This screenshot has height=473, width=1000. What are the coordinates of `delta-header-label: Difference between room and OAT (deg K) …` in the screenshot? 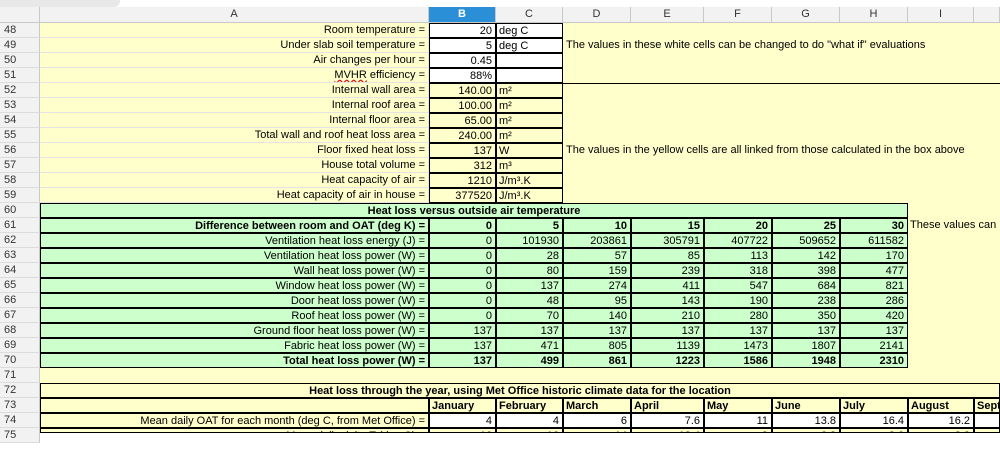 It's located at (234, 225).